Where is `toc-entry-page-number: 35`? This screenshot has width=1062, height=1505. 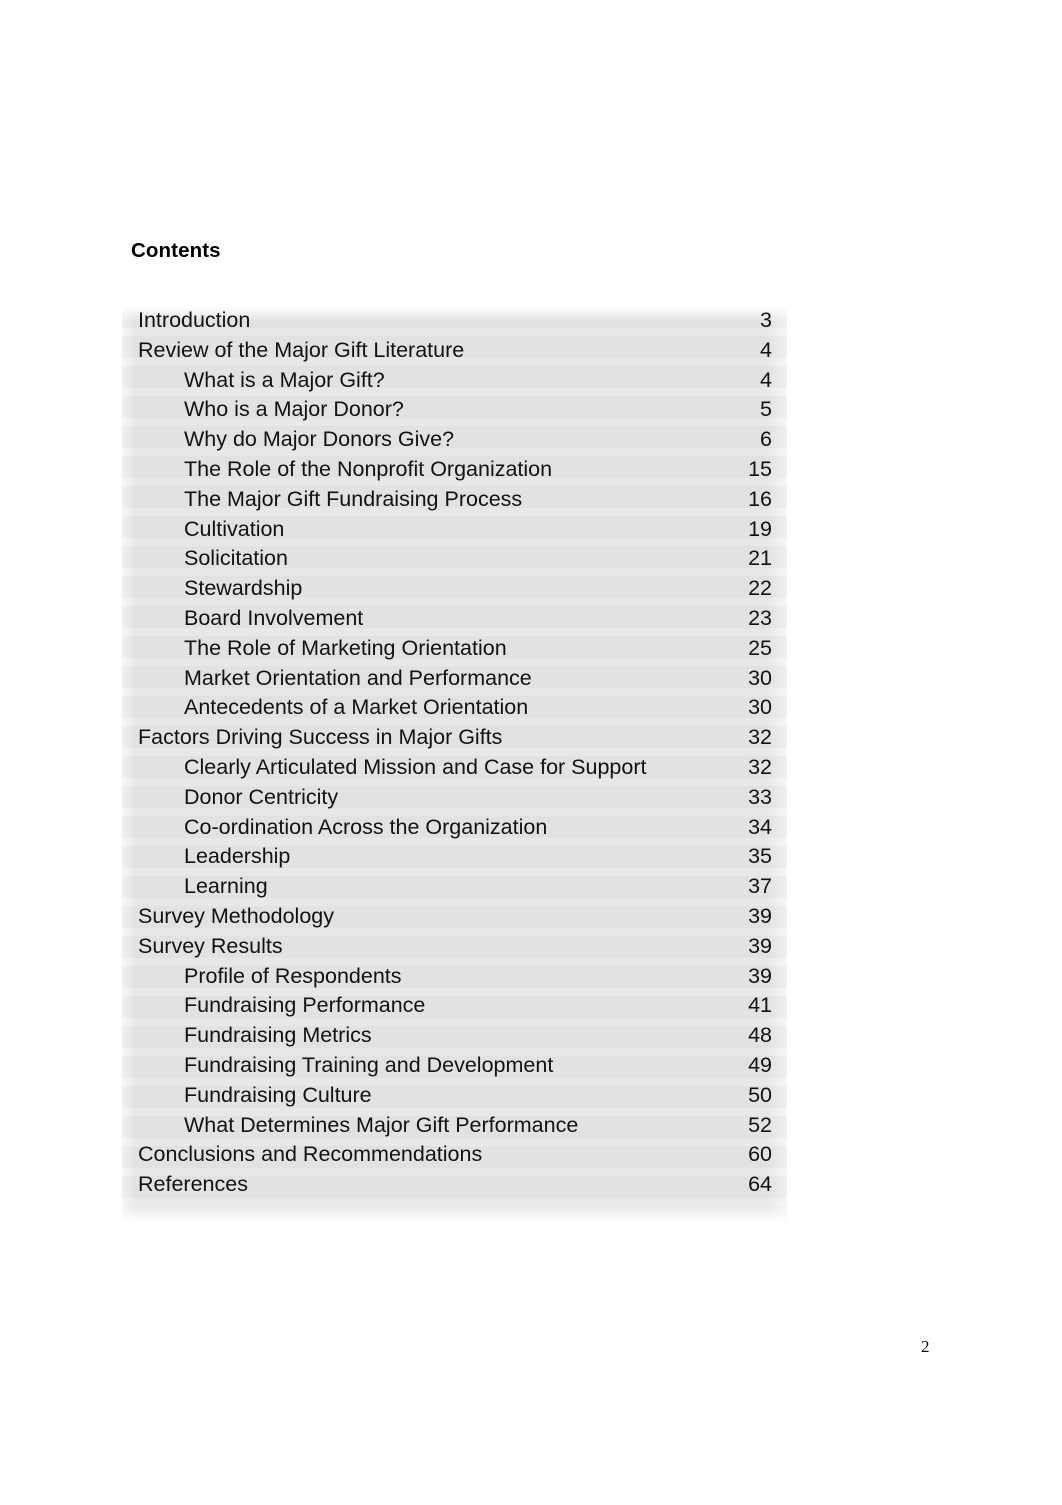
toc-entry-page-number: 35 is located at coordinates (760, 856).